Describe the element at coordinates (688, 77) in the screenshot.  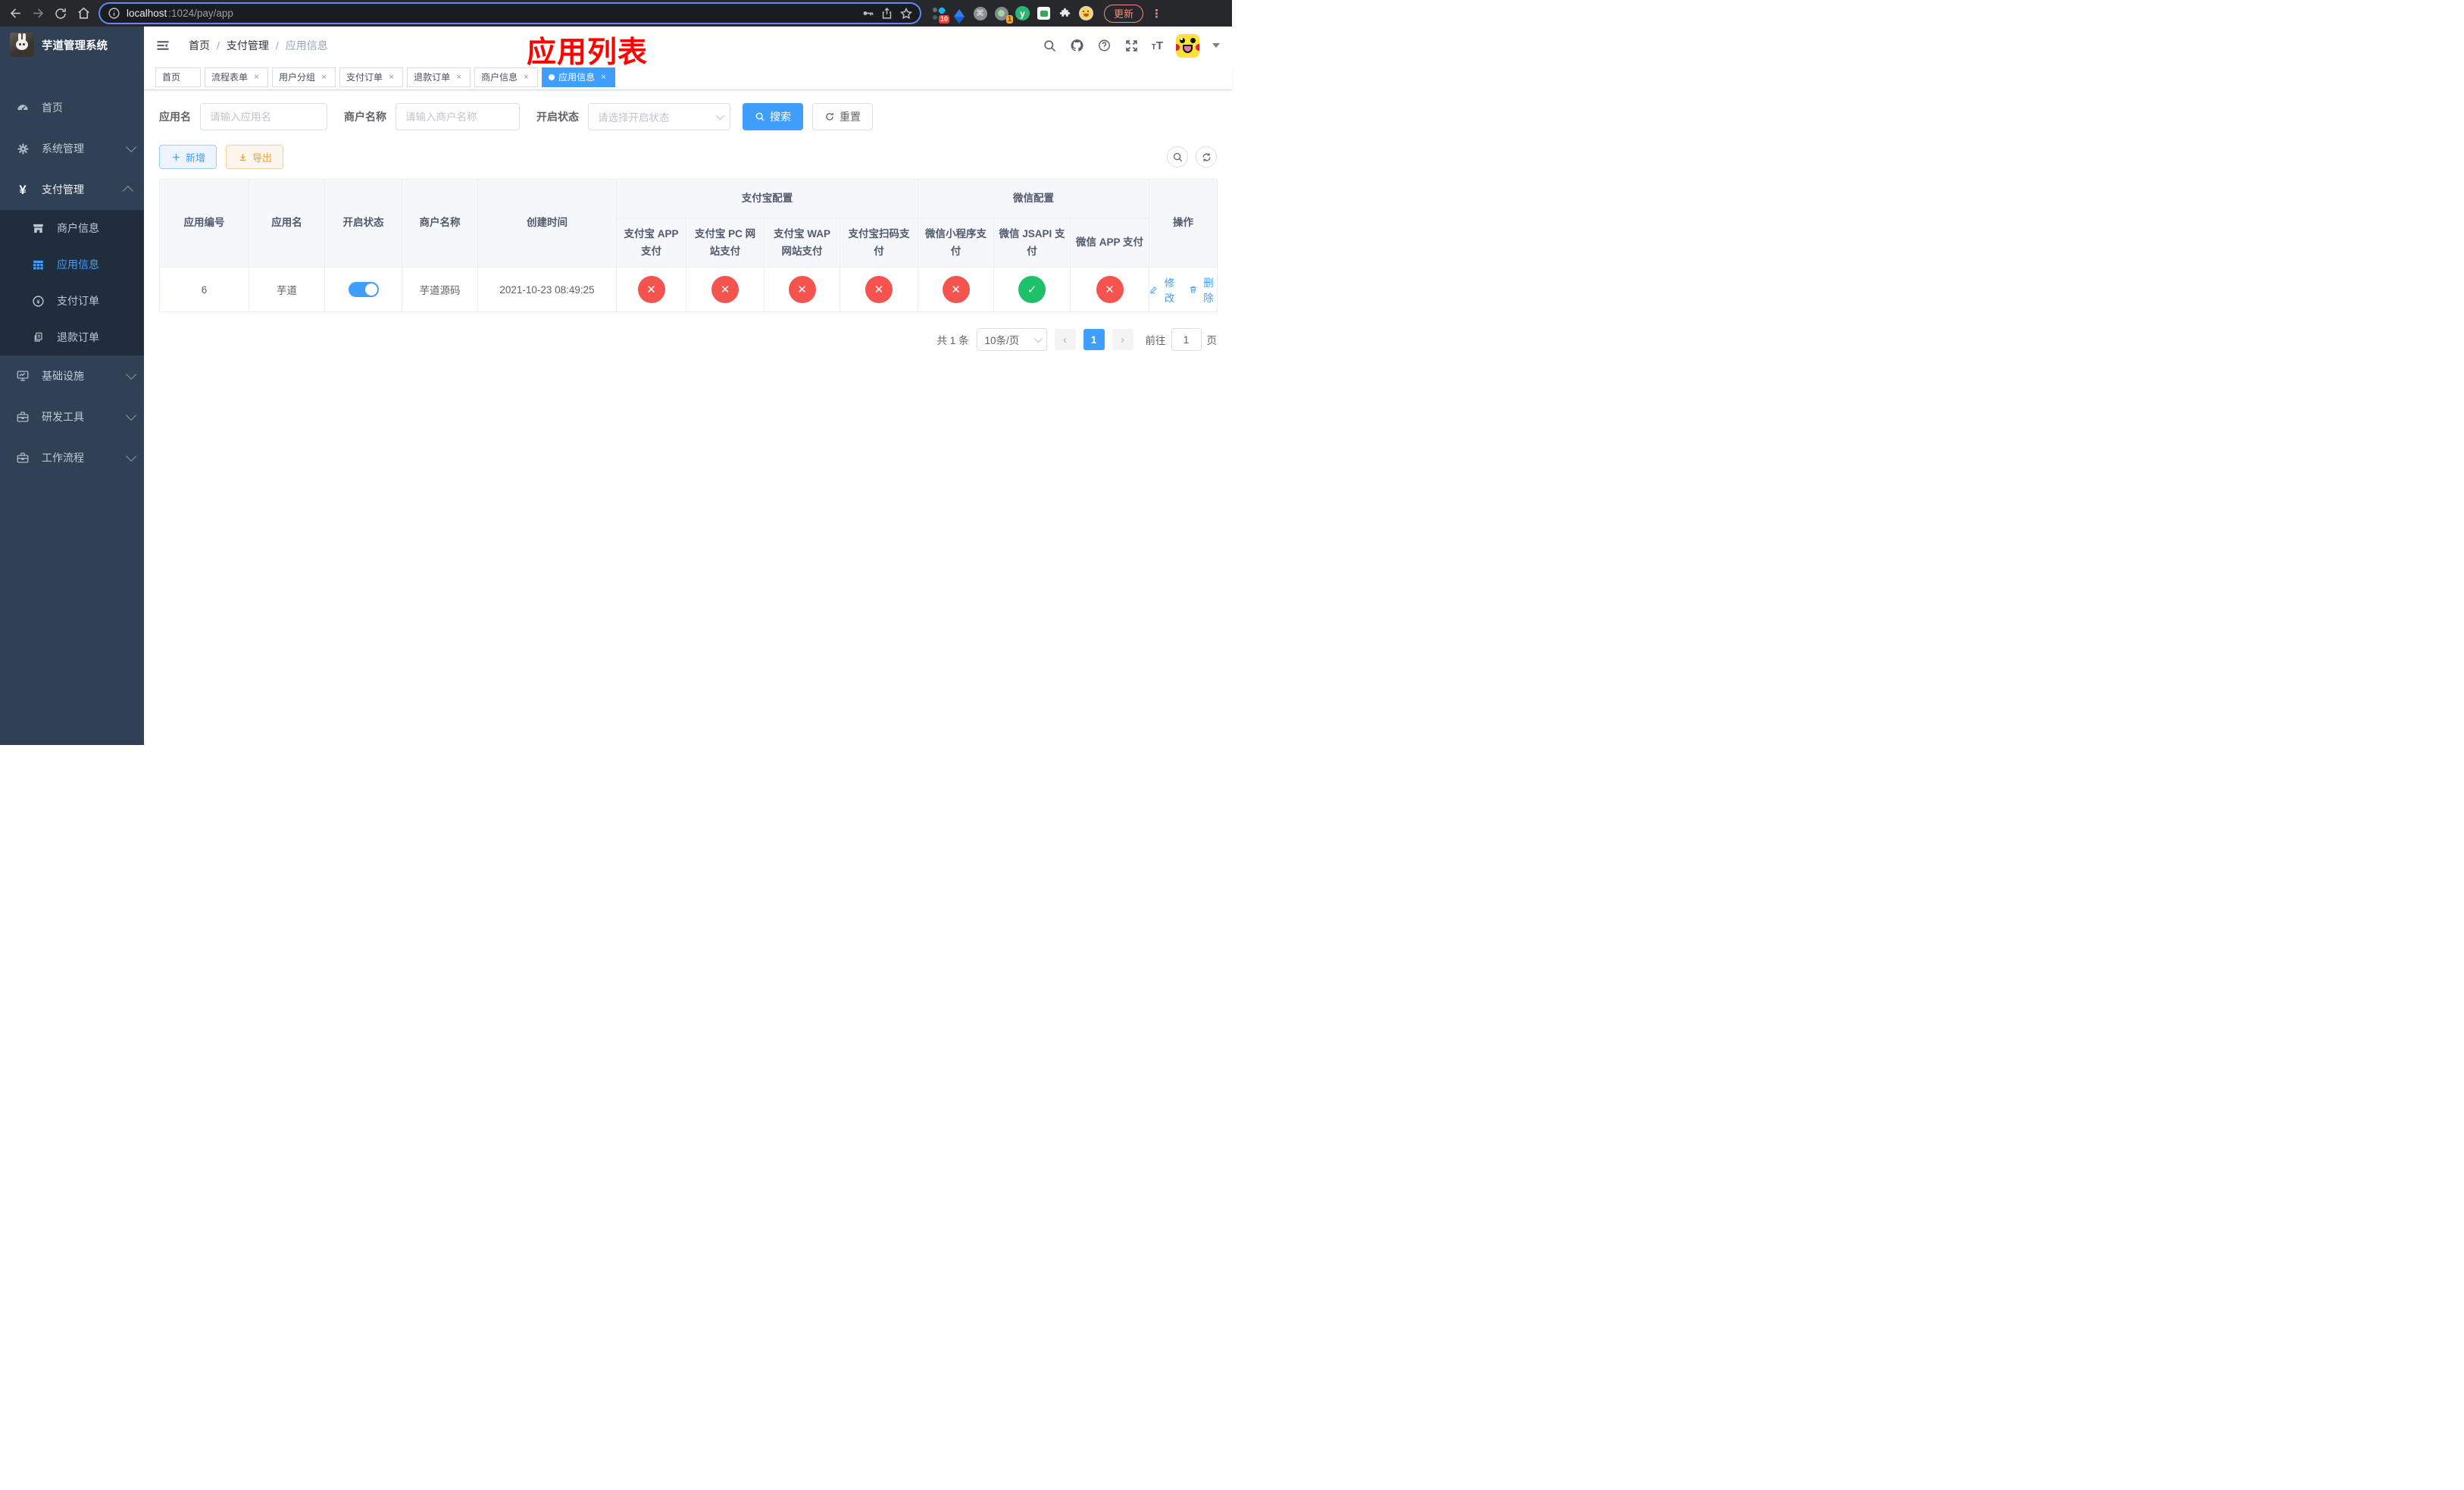
I see `tags-view: 首页 流程表单 × 用户分组 × 支付订单 × 退款订单 × 商户信息 × 应用信息 ×` at that location.